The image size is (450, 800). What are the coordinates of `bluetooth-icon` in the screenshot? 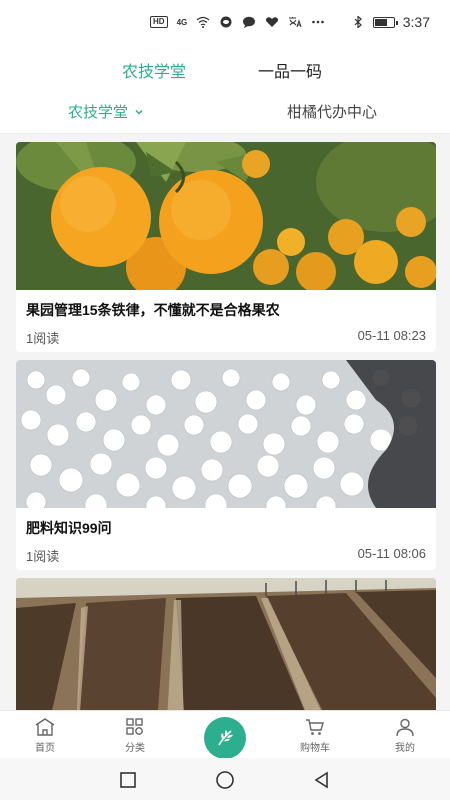 It's located at (358, 22).